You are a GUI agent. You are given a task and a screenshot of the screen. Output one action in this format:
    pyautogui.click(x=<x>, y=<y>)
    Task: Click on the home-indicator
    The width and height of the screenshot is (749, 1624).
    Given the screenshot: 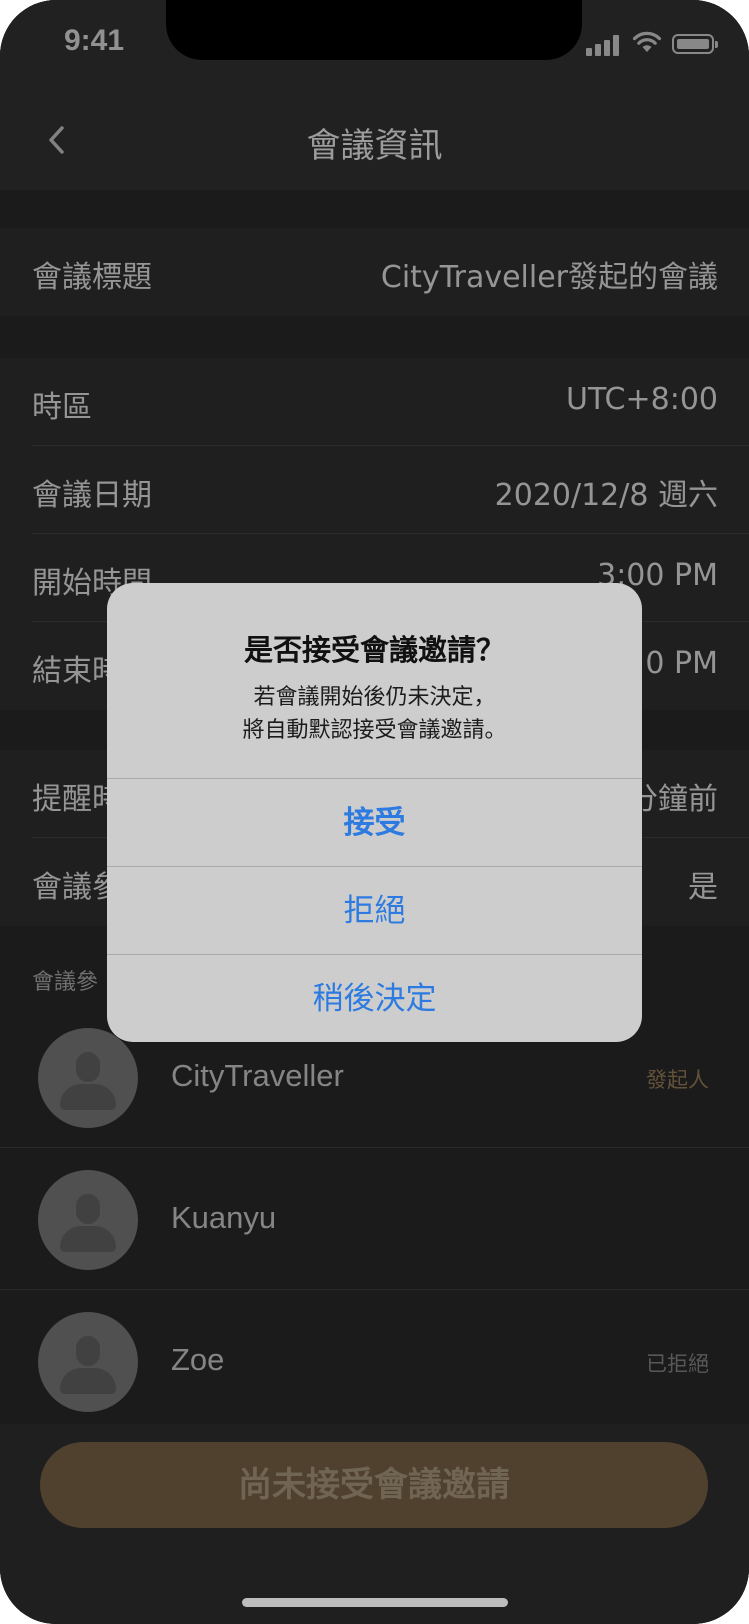 What is the action you would take?
    pyautogui.click(x=375, y=1602)
    